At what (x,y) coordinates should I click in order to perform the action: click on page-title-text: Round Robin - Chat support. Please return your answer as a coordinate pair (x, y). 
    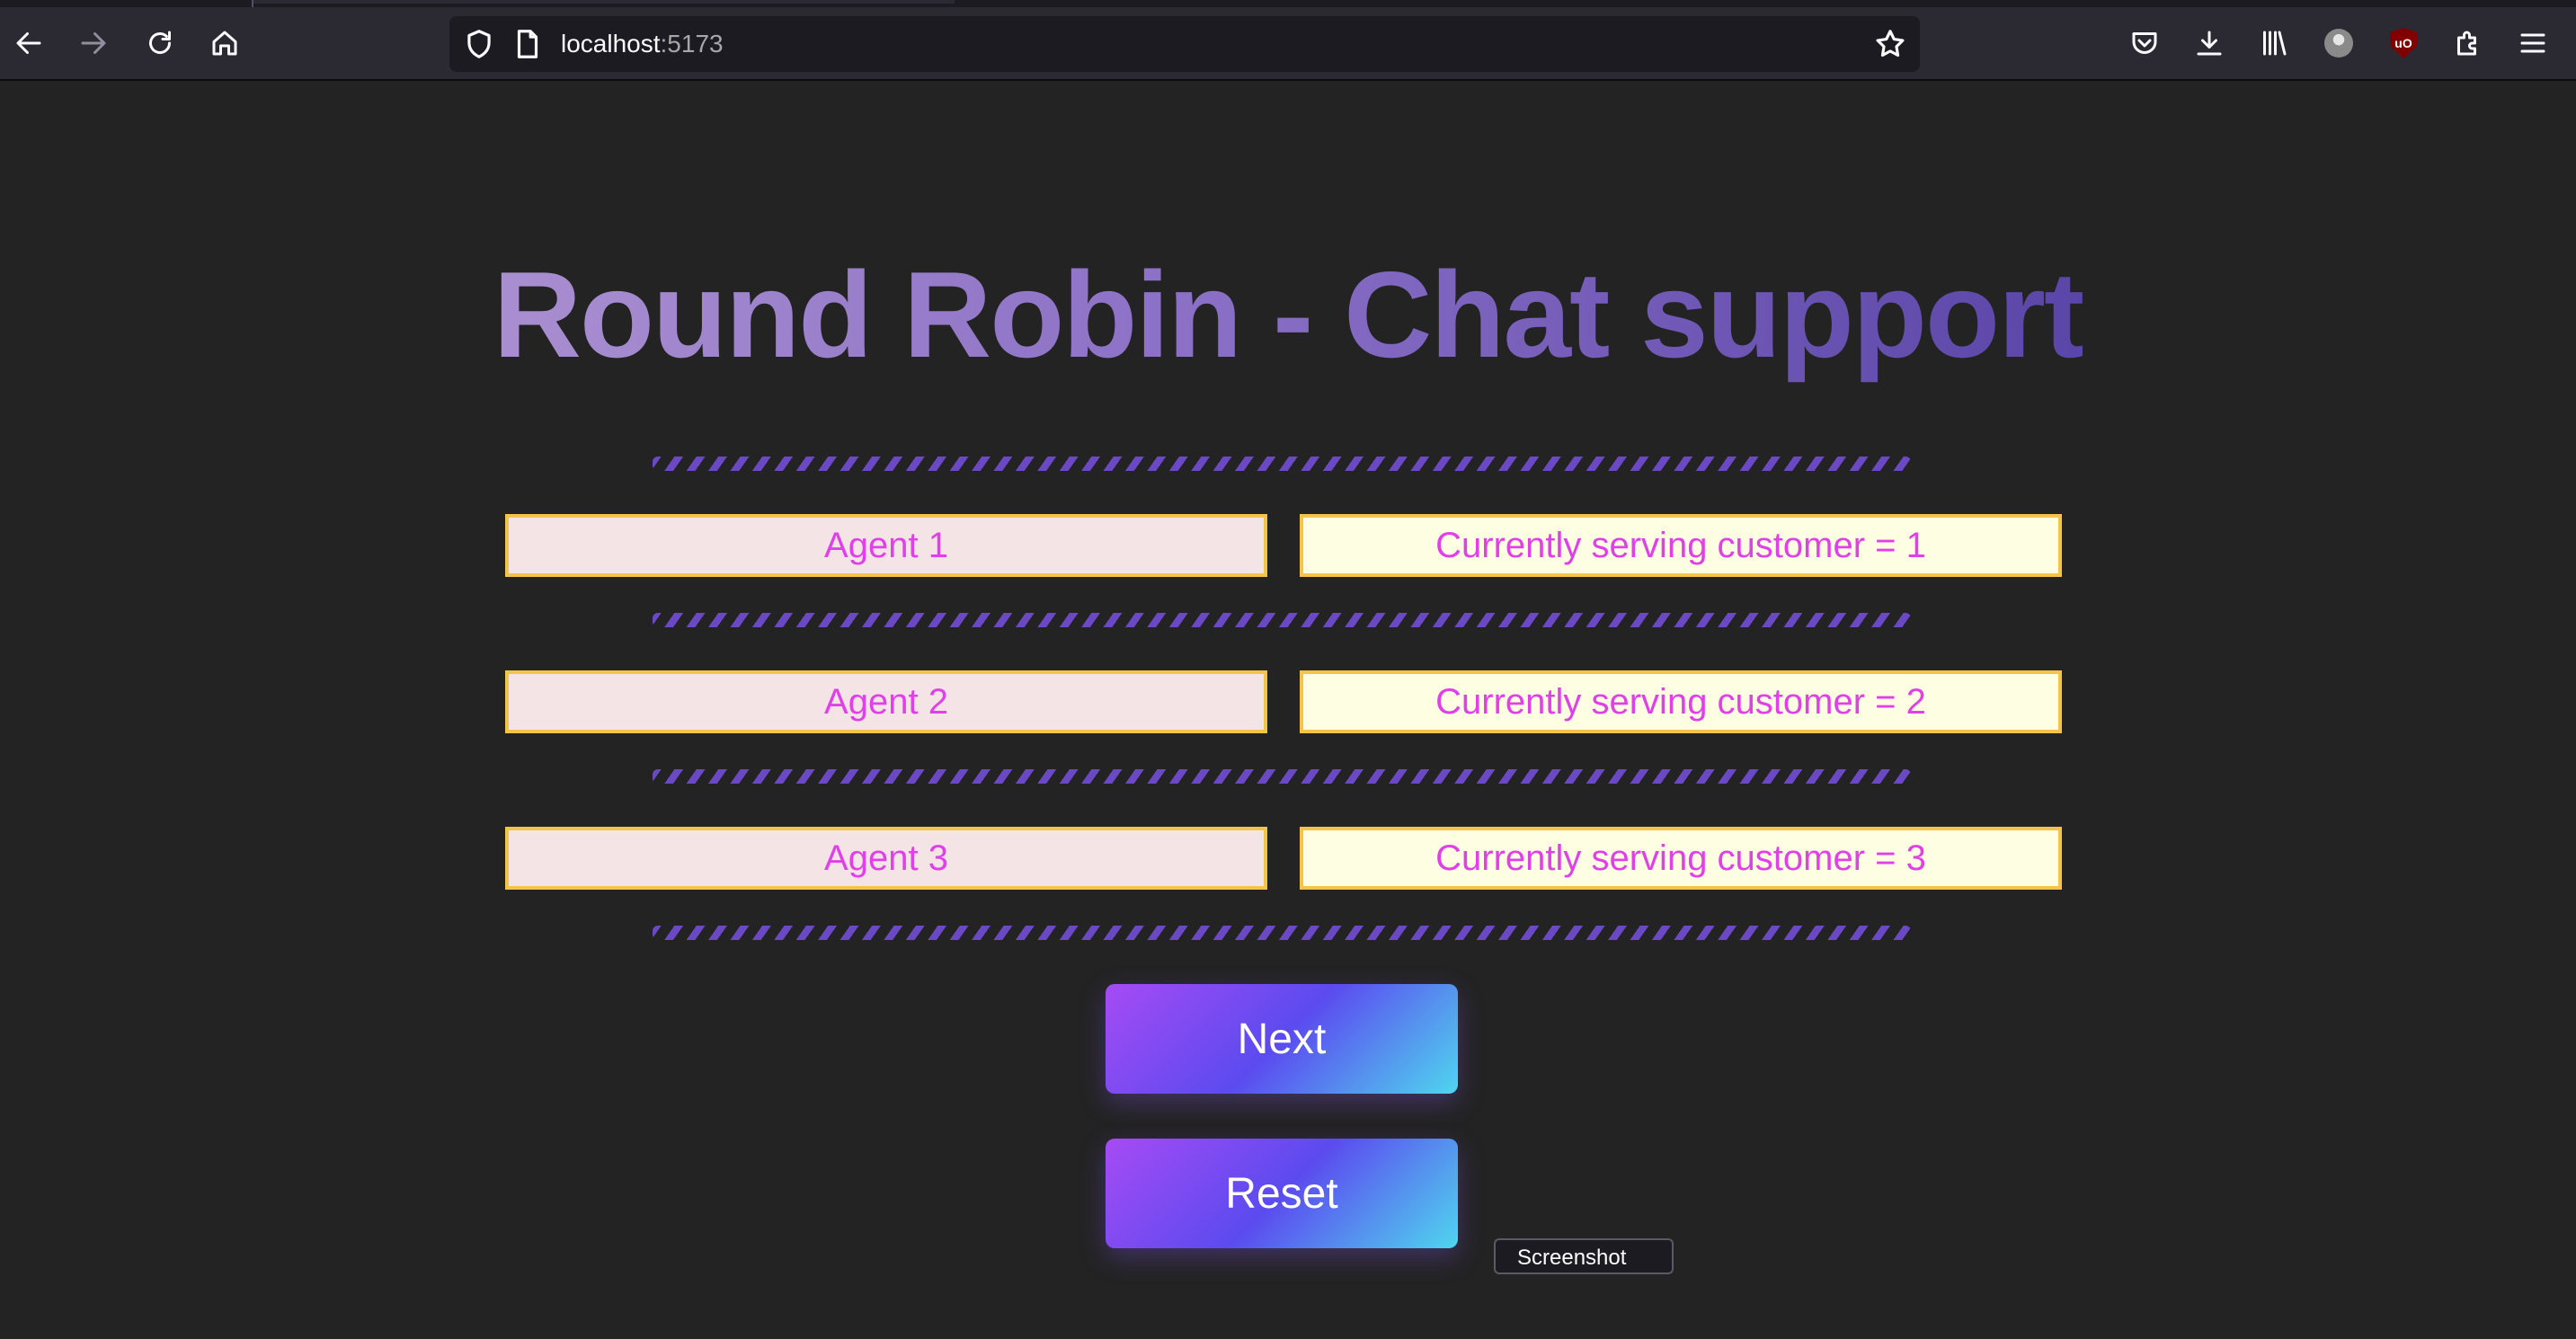
    Looking at the image, I should click on (1289, 314).